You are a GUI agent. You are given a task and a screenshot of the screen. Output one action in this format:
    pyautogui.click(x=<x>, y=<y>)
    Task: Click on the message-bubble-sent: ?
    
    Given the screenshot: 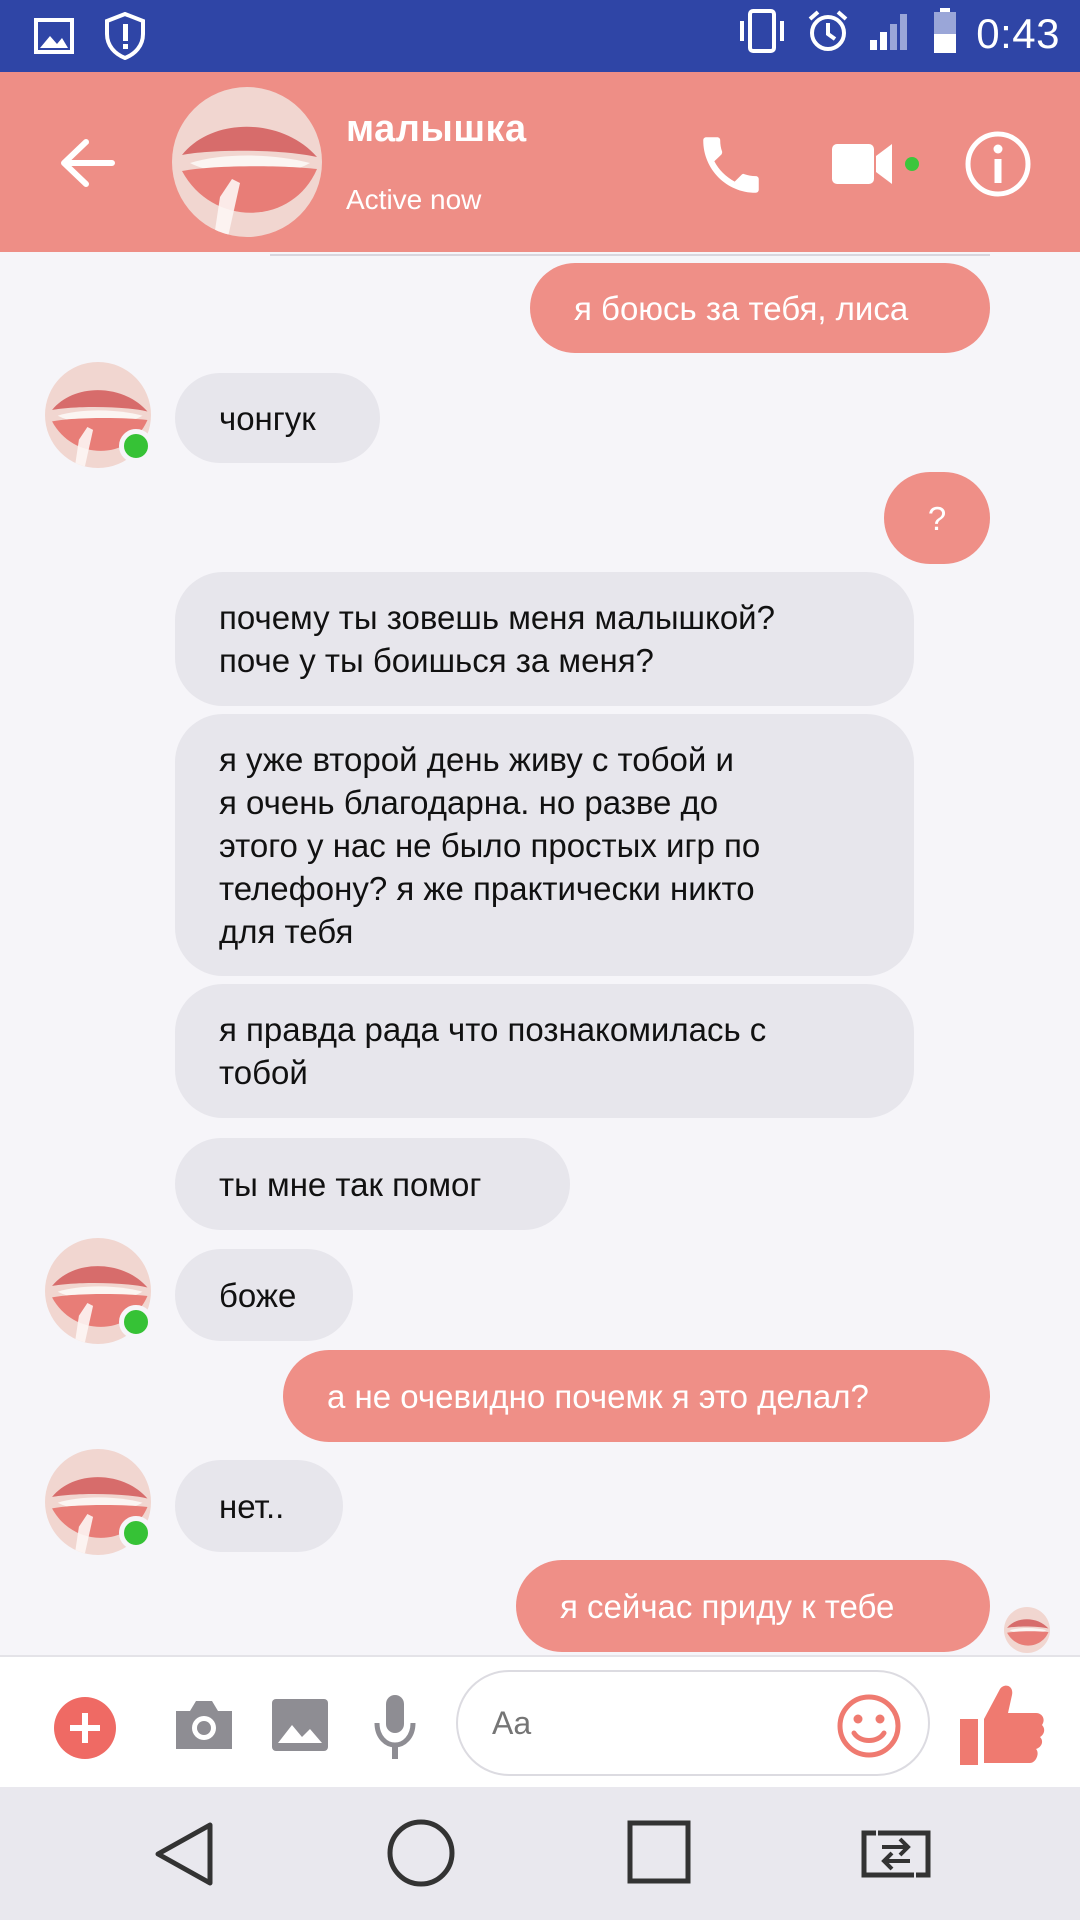 What is the action you would take?
    pyautogui.click(x=937, y=518)
    